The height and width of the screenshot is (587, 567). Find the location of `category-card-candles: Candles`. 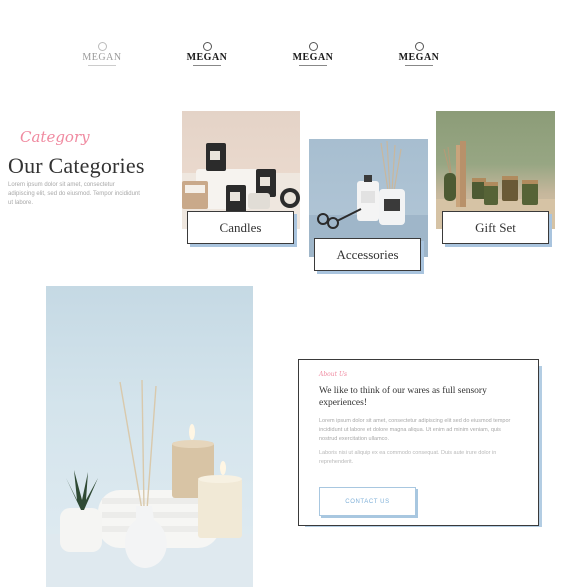

category-card-candles: Candles is located at coordinates (240, 227).